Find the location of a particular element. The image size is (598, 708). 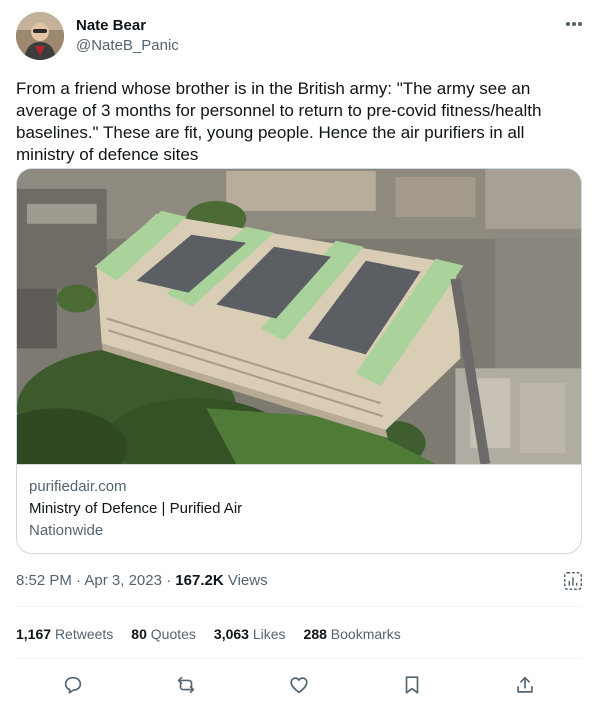

likes-count: 3,063 is located at coordinates (231, 634).